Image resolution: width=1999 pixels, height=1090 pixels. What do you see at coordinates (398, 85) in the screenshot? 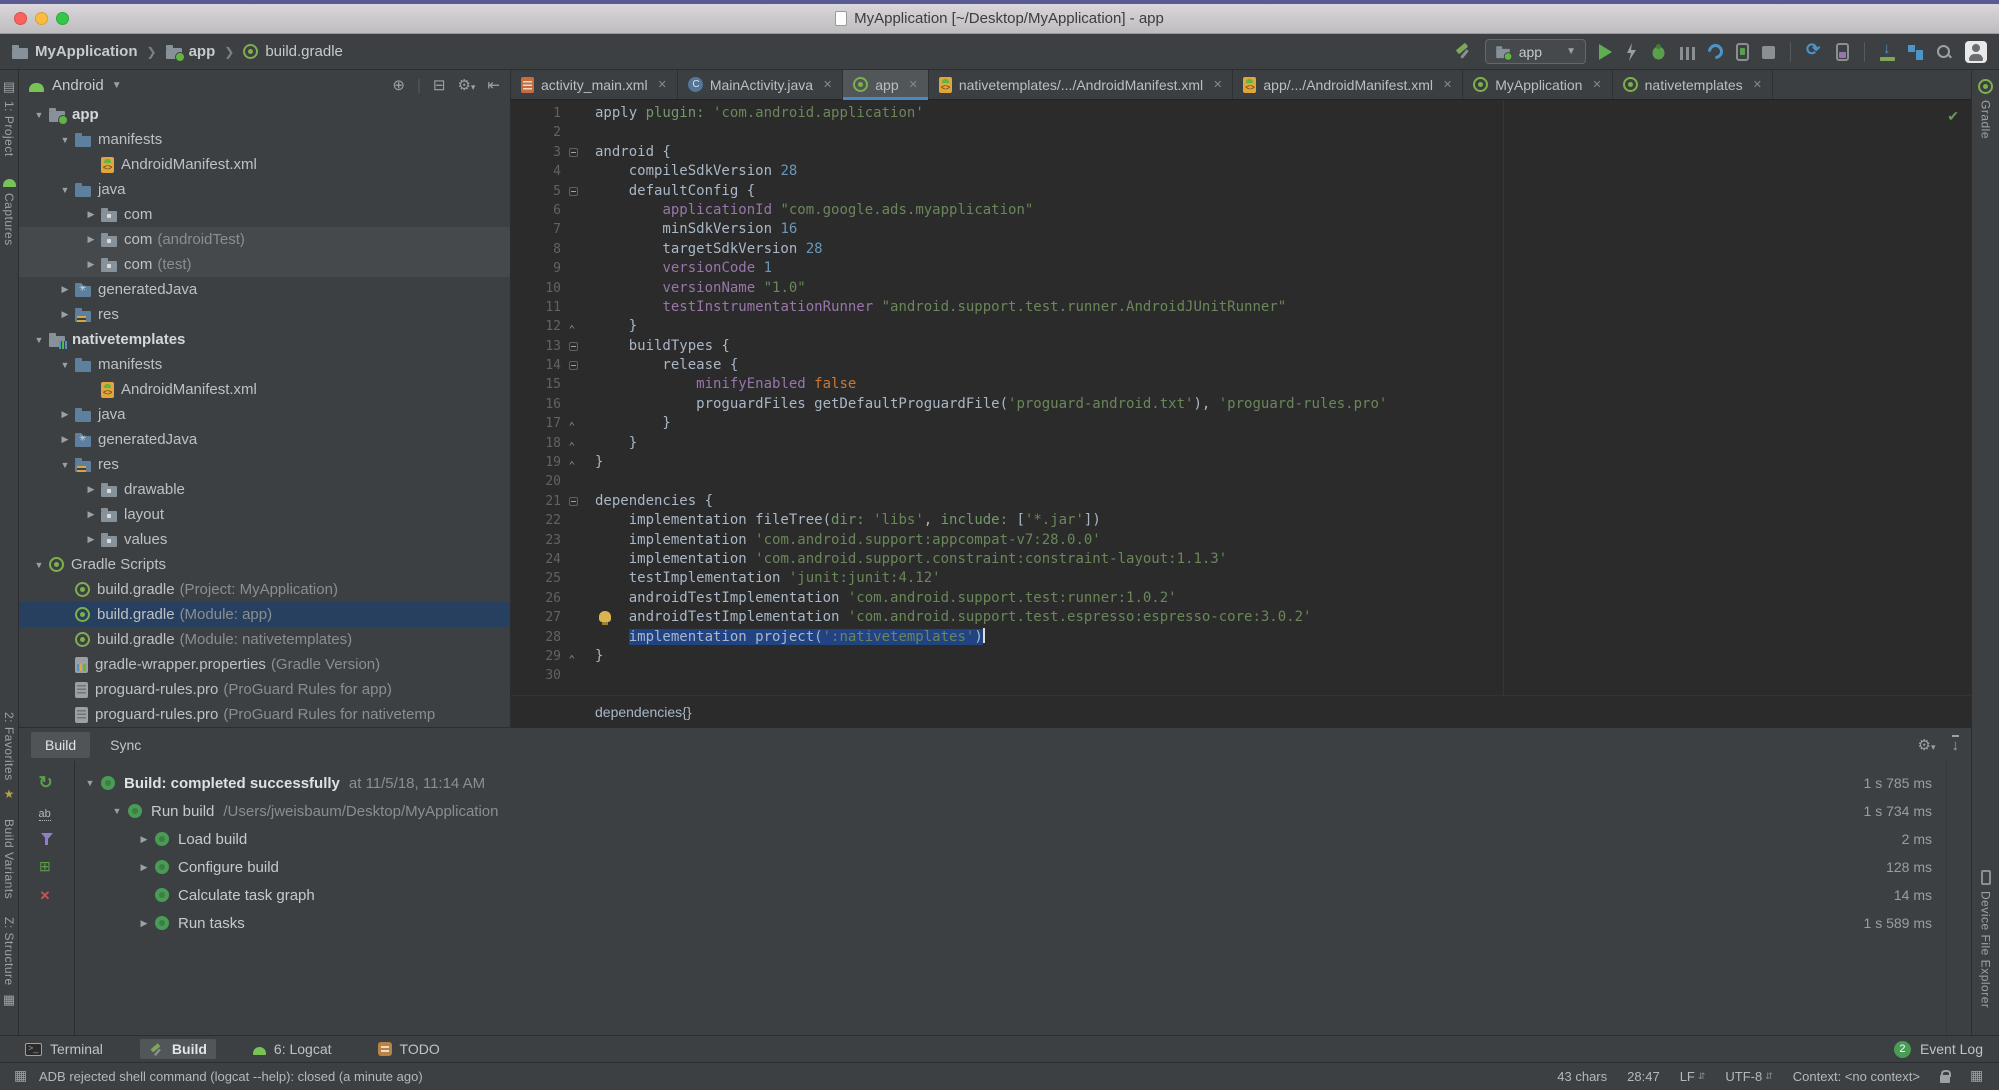
I see `locate-icon: ⊕` at bounding box center [398, 85].